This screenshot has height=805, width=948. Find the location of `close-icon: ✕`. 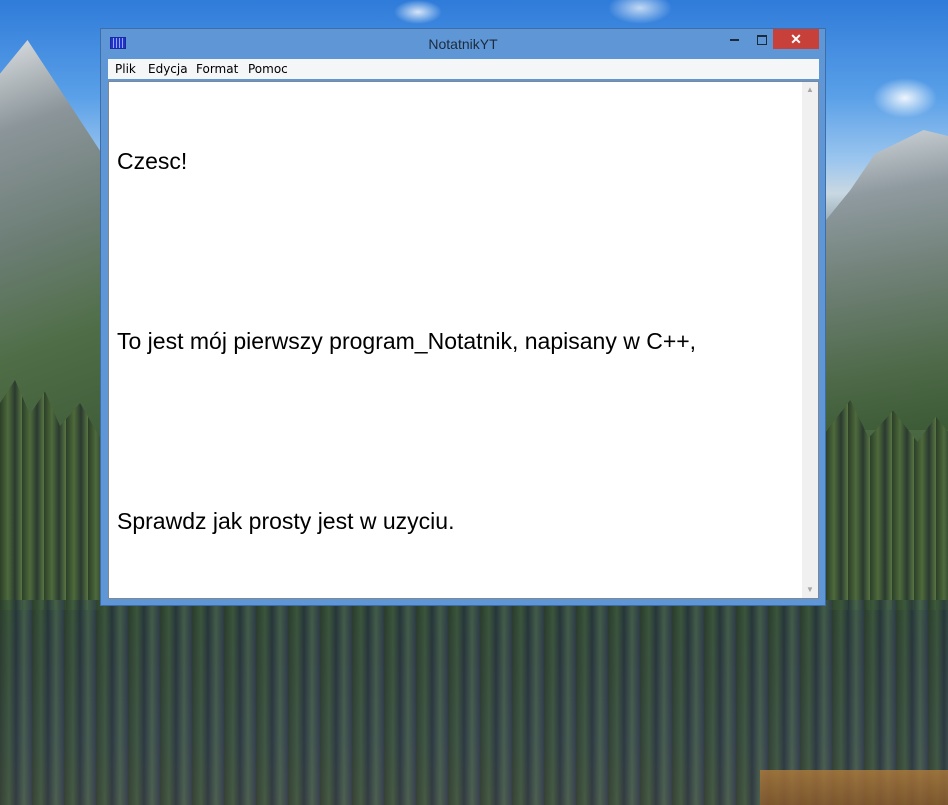

close-icon: ✕ is located at coordinates (796, 39).